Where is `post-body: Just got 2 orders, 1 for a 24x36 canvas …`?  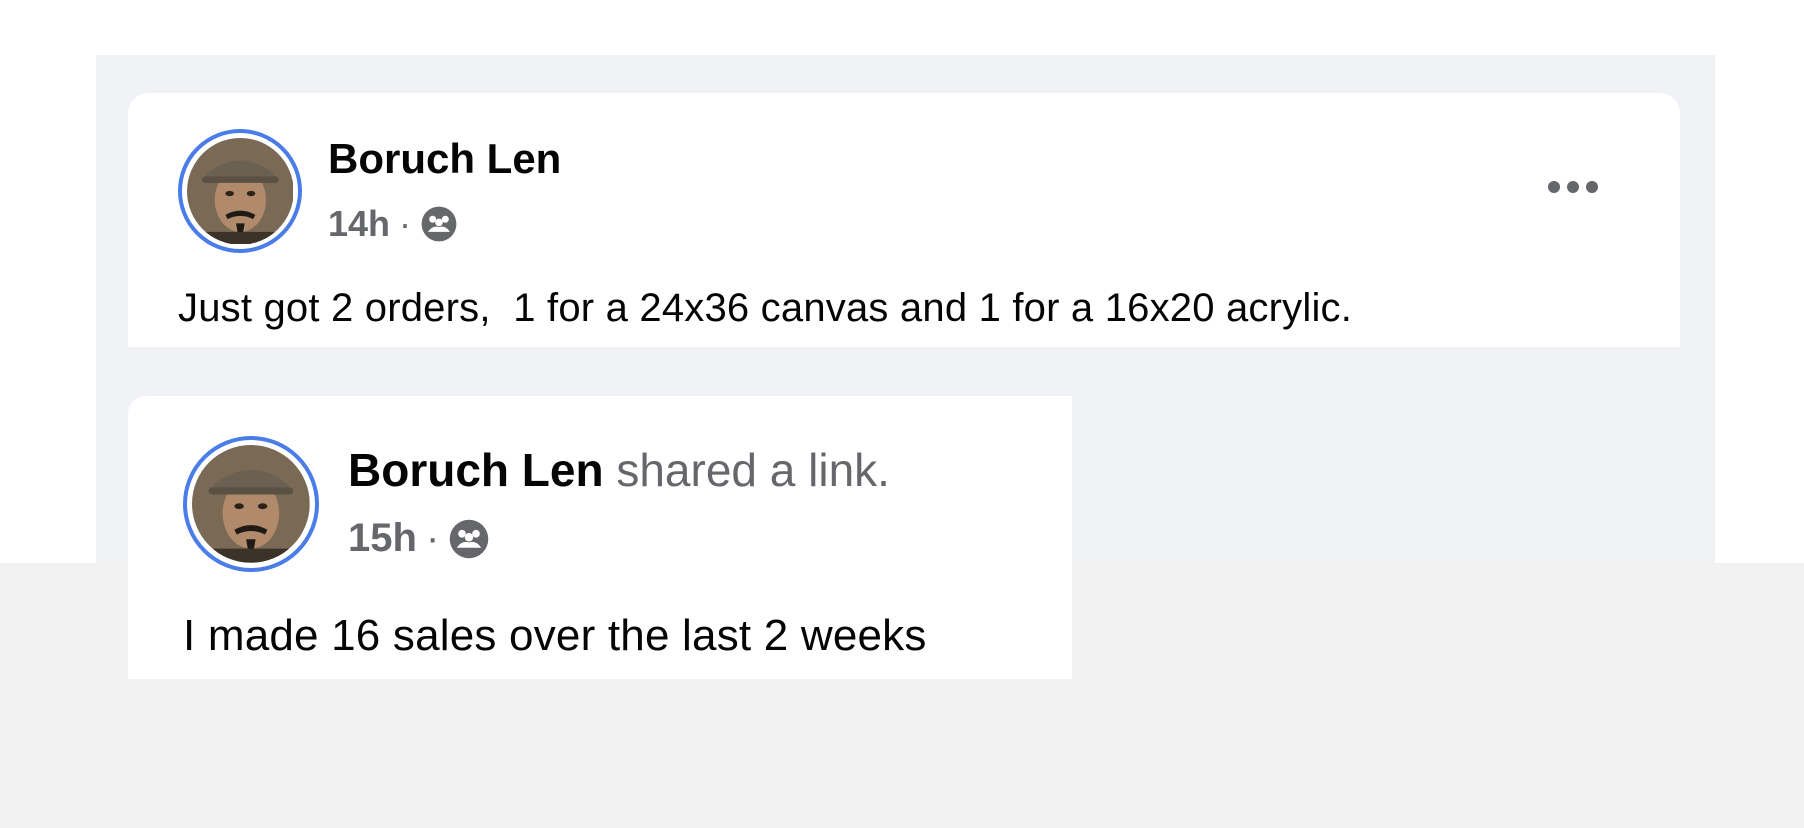
post-body: Just got 2 orders, 1 for a 24x36 canvas … is located at coordinates (765, 308).